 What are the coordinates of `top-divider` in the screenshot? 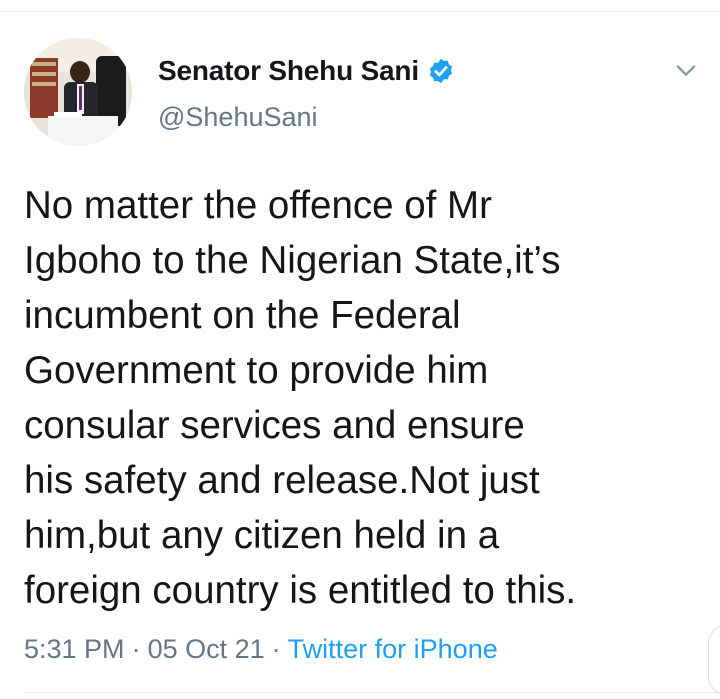 It's located at (360, 6).